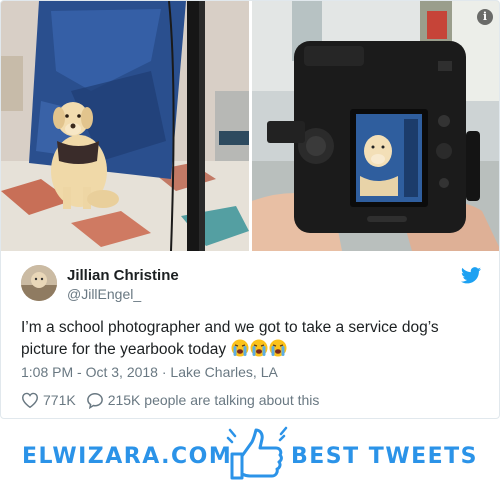 This screenshot has width=500, height=494. What do you see at coordinates (214, 400) in the screenshot?
I see `talking-count: 215K people are talking about this` at bounding box center [214, 400].